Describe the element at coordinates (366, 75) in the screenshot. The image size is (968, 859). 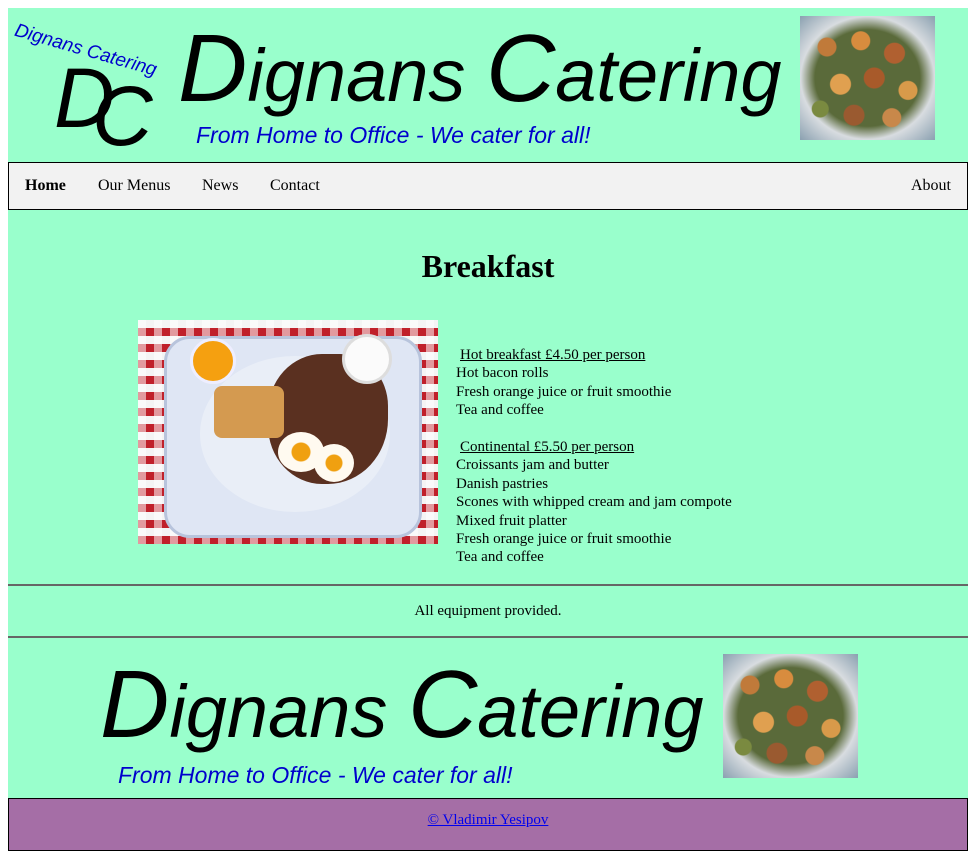
I see `title-rest-1: ignans` at that location.